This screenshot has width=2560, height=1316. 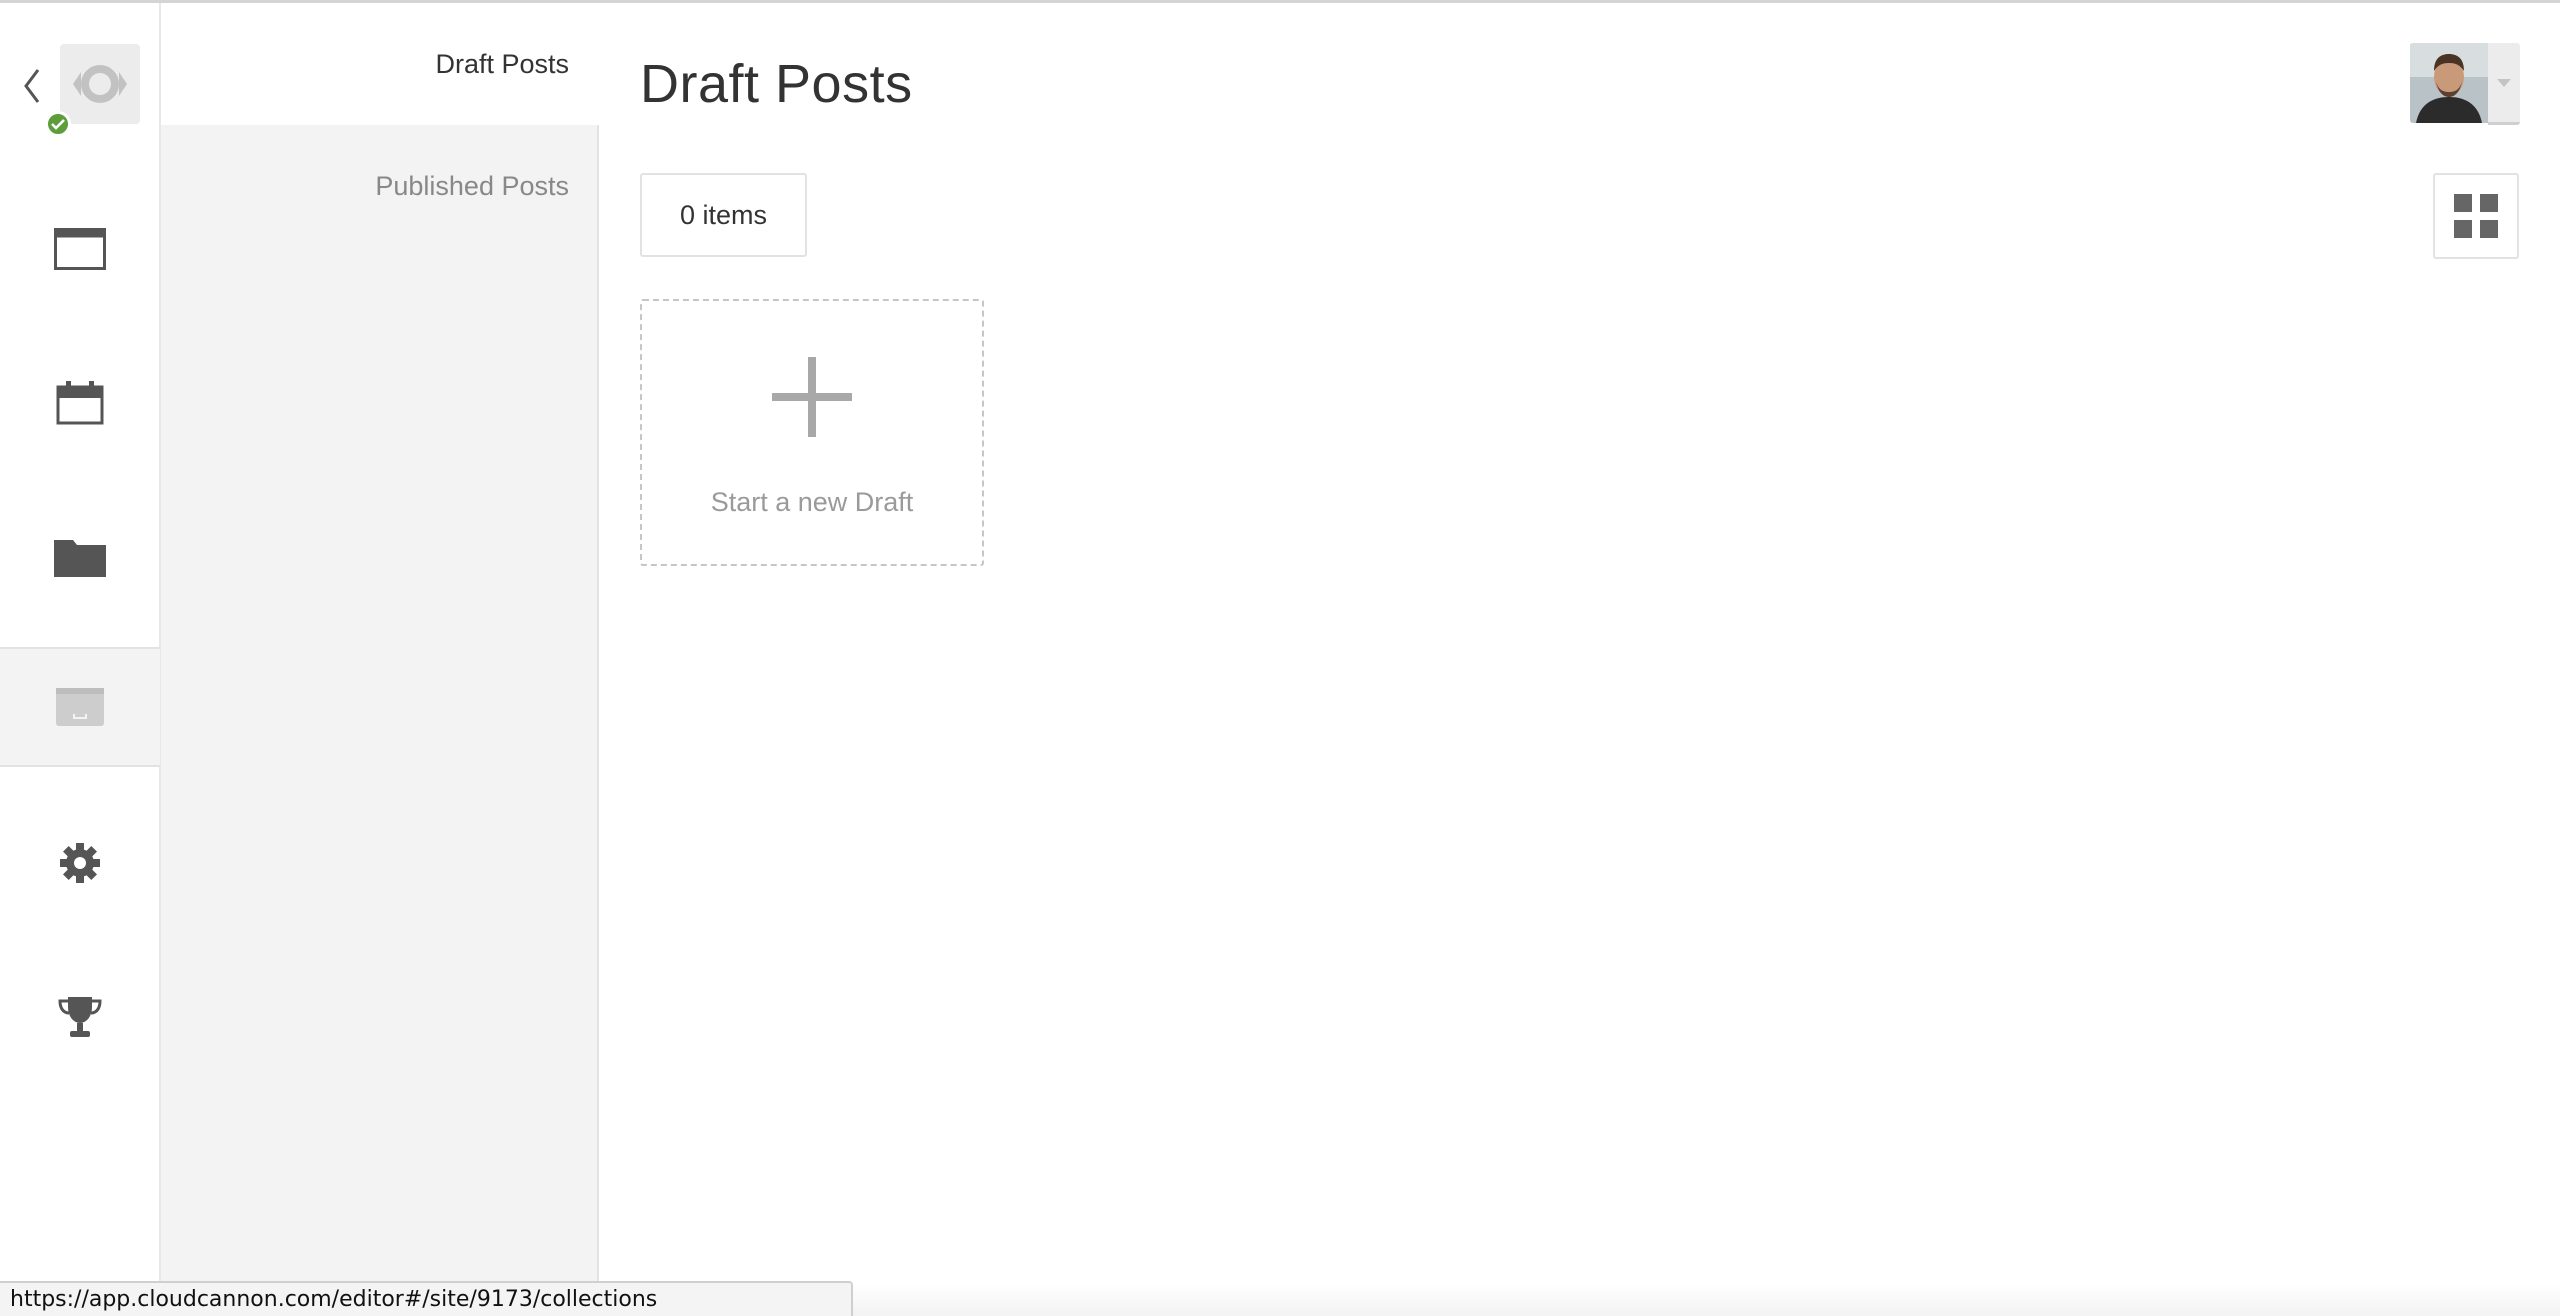 I want to click on rail-item-settings, so click(x=80, y=863).